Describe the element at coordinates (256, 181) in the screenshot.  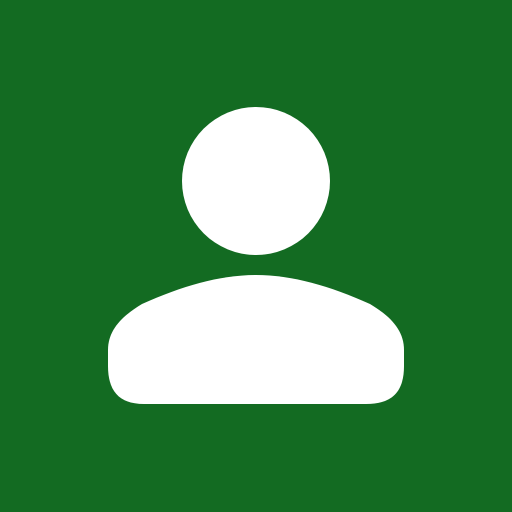
I see `avatar-head` at that location.